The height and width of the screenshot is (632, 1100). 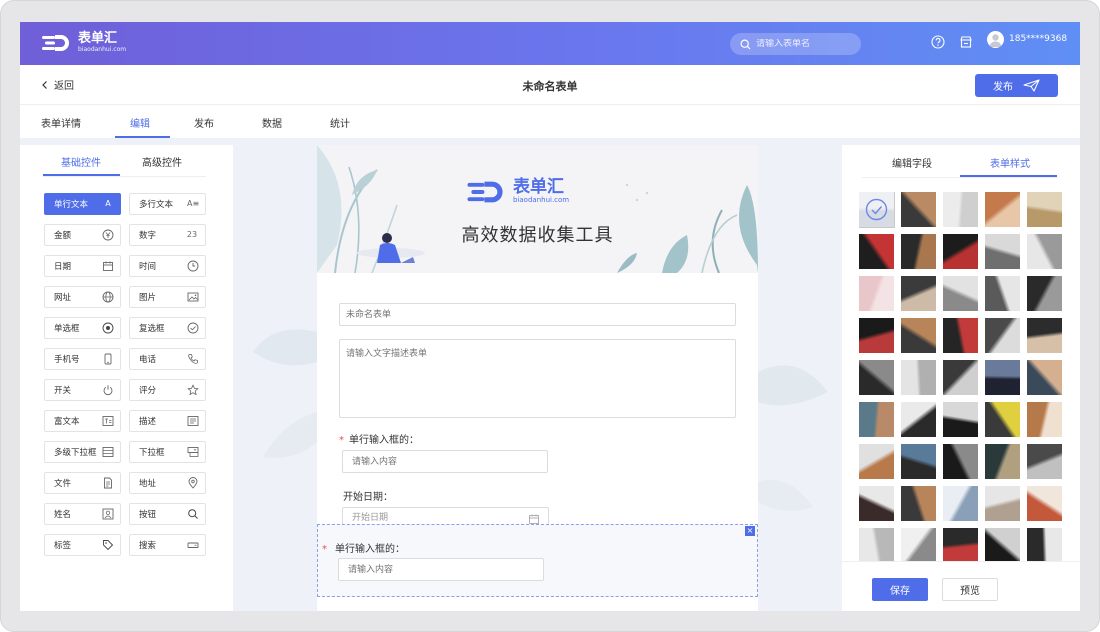 What do you see at coordinates (82, 235) in the screenshot?
I see `control-amount: 金额` at bounding box center [82, 235].